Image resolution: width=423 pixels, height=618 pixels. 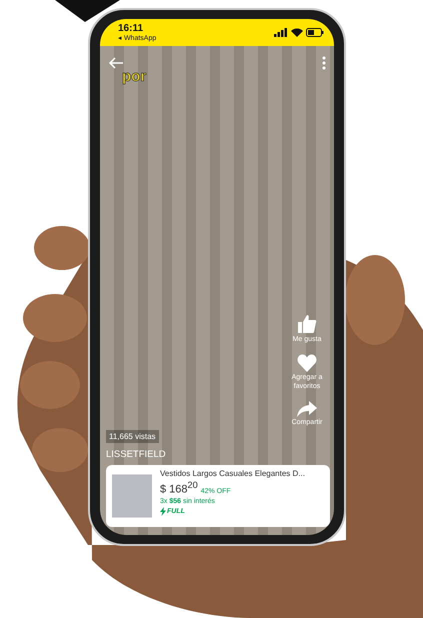 What do you see at coordinates (281, 32) in the screenshot?
I see `signal-icon` at bounding box center [281, 32].